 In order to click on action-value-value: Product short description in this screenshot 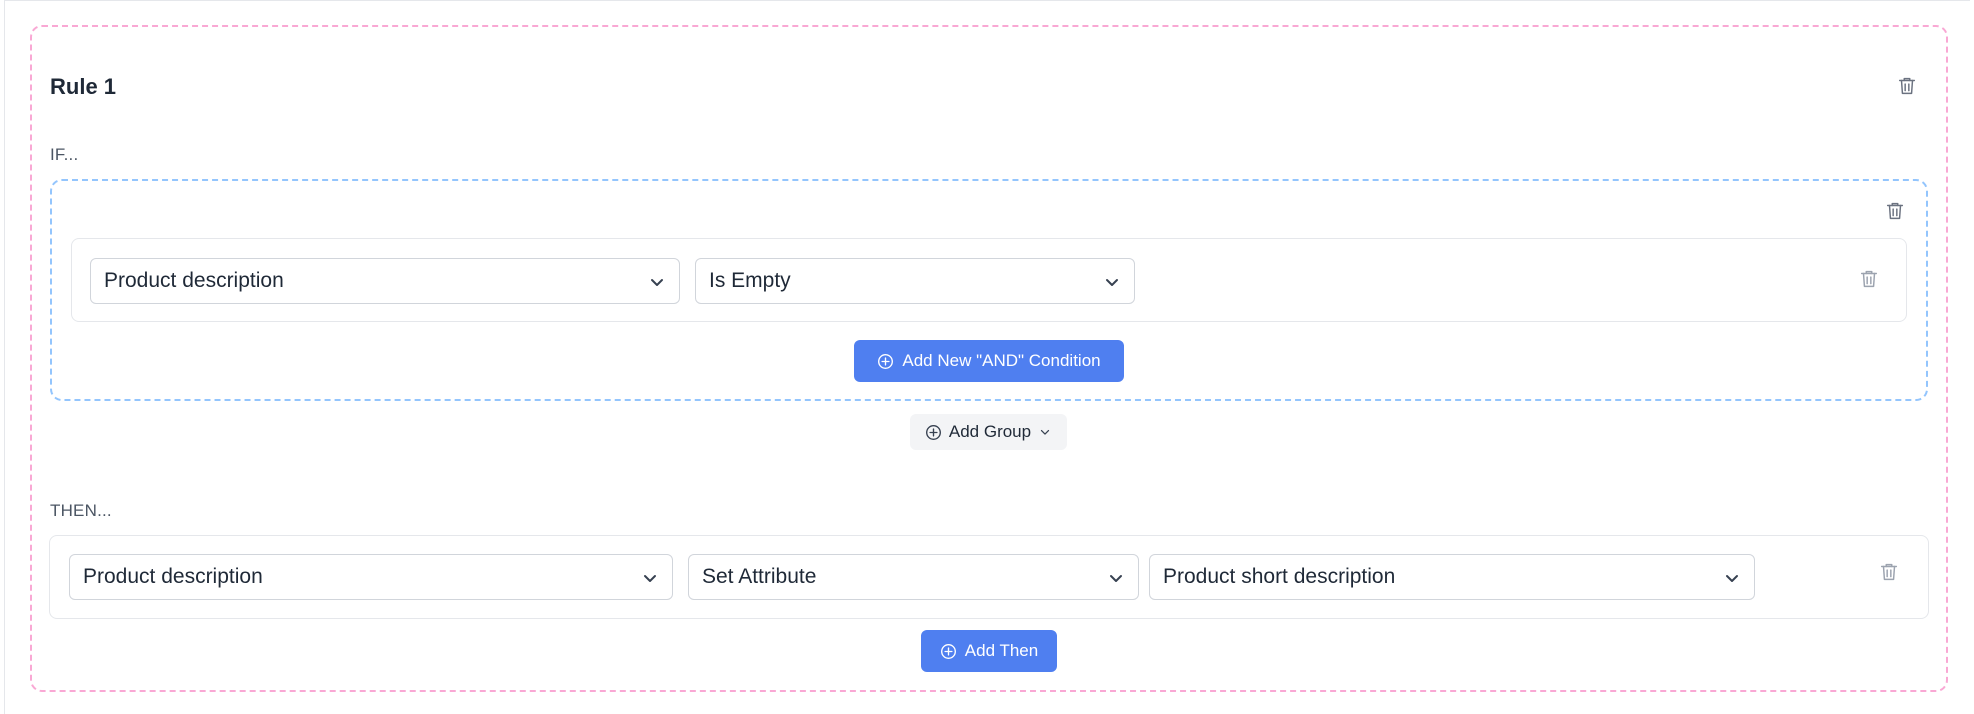, I will do `click(1279, 576)`.